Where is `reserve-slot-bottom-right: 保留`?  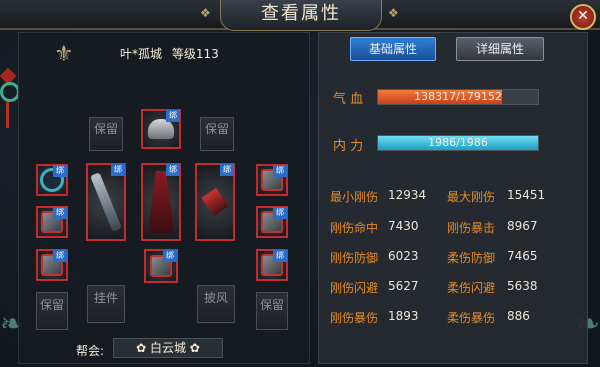 reserve-slot-bottom-right: 保留 is located at coordinates (272, 311).